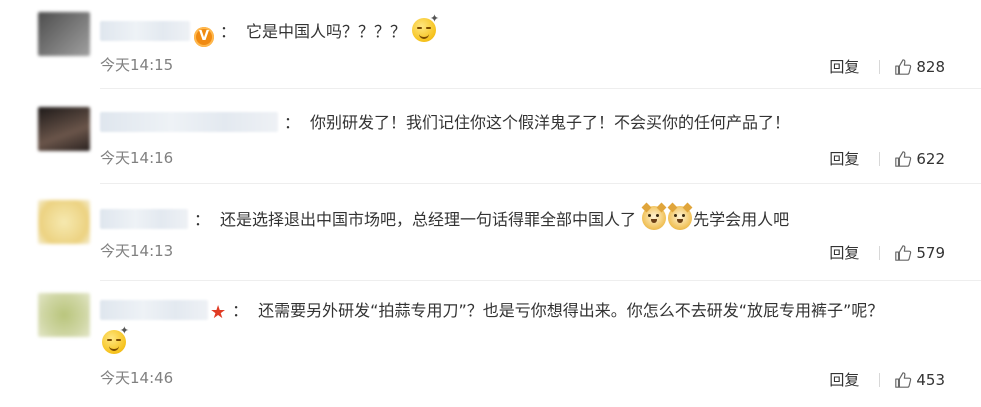 The width and height of the screenshot is (981, 407). I want to click on verified-v-badge-icon: V, so click(204, 37).